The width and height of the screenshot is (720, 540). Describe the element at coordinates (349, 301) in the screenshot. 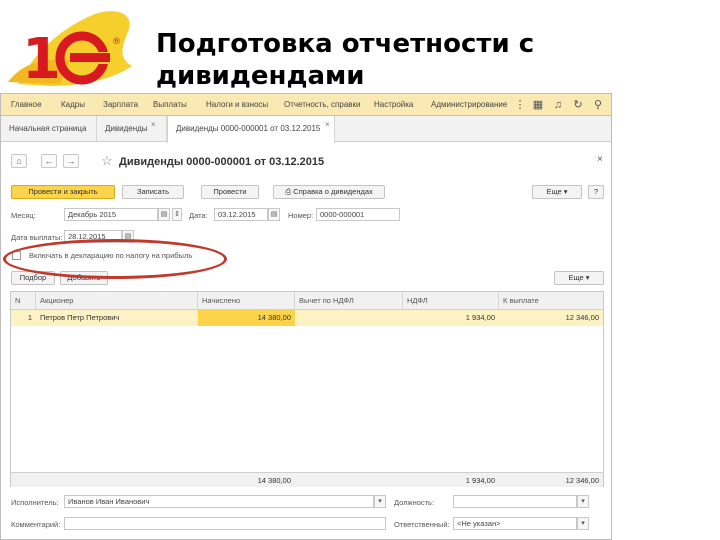

I see `column-header-deduction: Вычет по НДФЛ` at that location.